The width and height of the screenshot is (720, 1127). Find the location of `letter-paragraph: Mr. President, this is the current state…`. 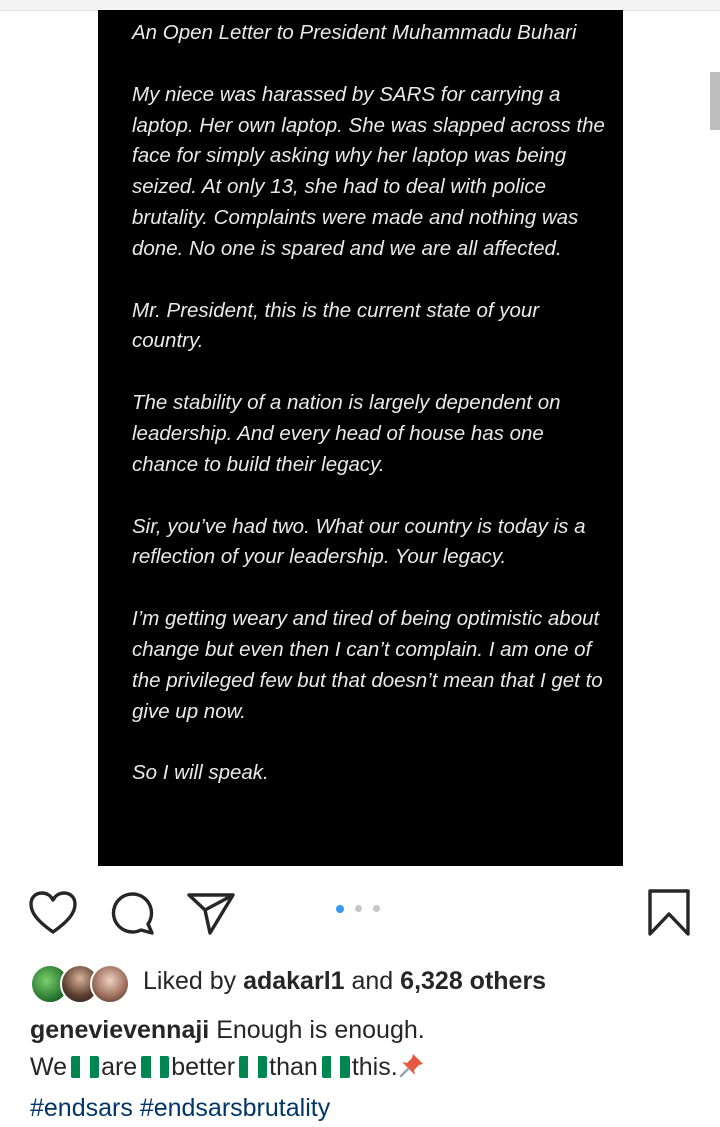

letter-paragraph: Mr. President, this is the current state… is located at coordinates (336, 325).